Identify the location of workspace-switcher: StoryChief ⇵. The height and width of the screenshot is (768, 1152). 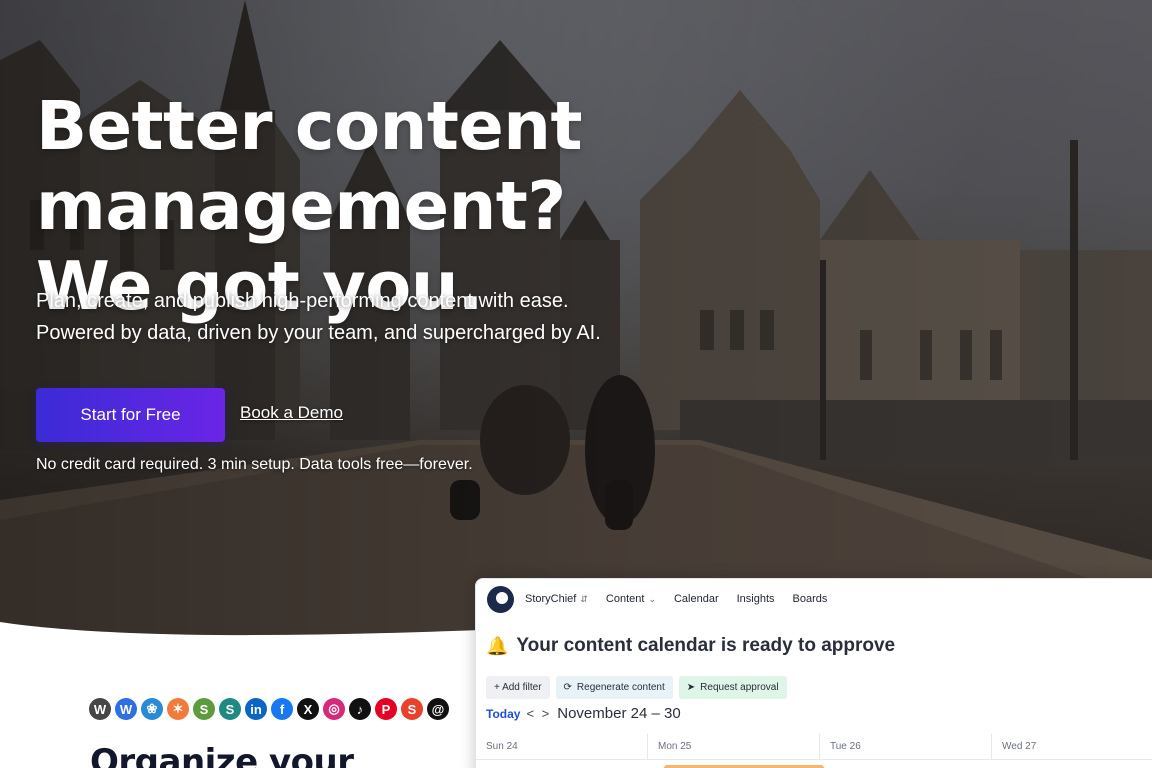
(556, 599).